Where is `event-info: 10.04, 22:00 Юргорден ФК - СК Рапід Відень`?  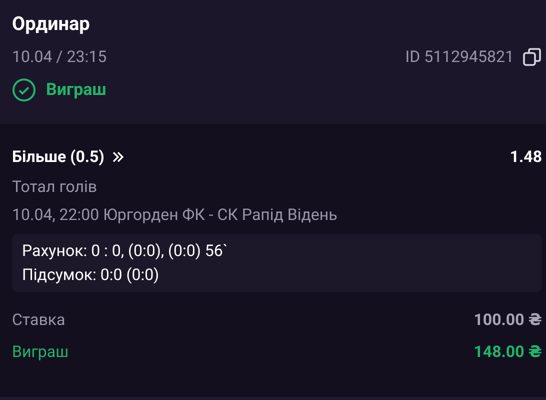
event-info: 10.04, 22:00 Юргорден ФК - СК Рапід Відень is located at coordinates (175, 215).